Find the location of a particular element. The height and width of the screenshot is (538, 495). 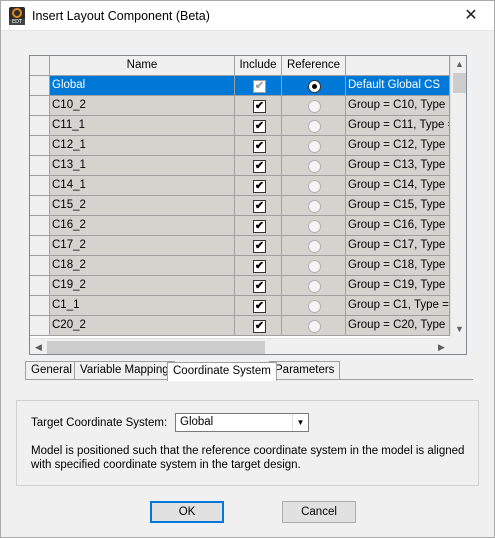

description-cell: Group = C11, Type = C is located at coordinates (398, 126).